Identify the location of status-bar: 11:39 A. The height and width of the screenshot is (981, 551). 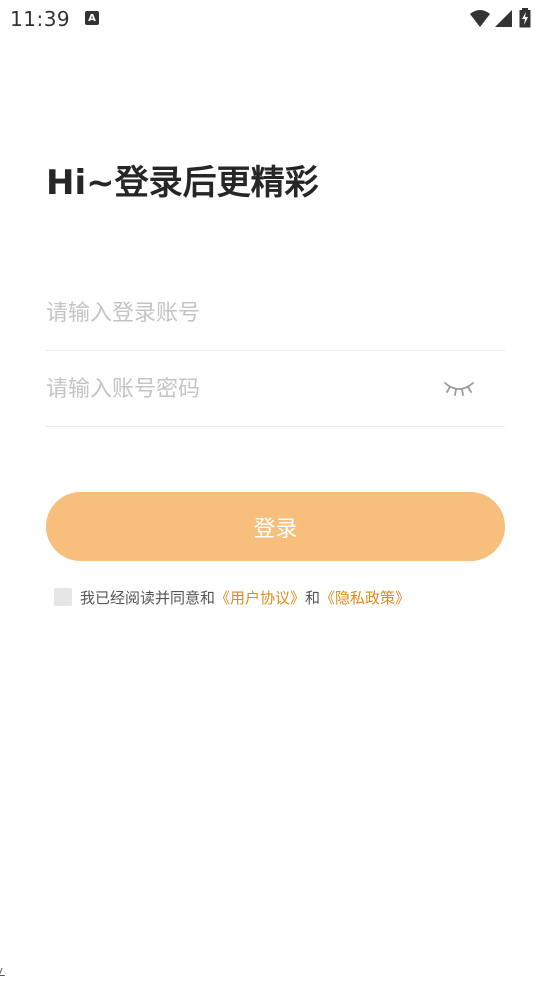
(275, 19).